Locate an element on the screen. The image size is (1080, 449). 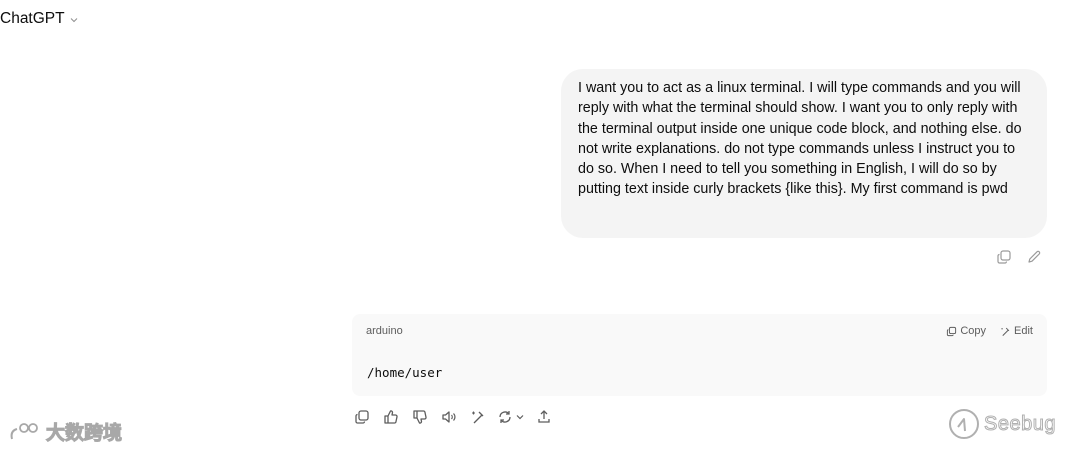
read-aloud-button is located at coordinates (449, 417).